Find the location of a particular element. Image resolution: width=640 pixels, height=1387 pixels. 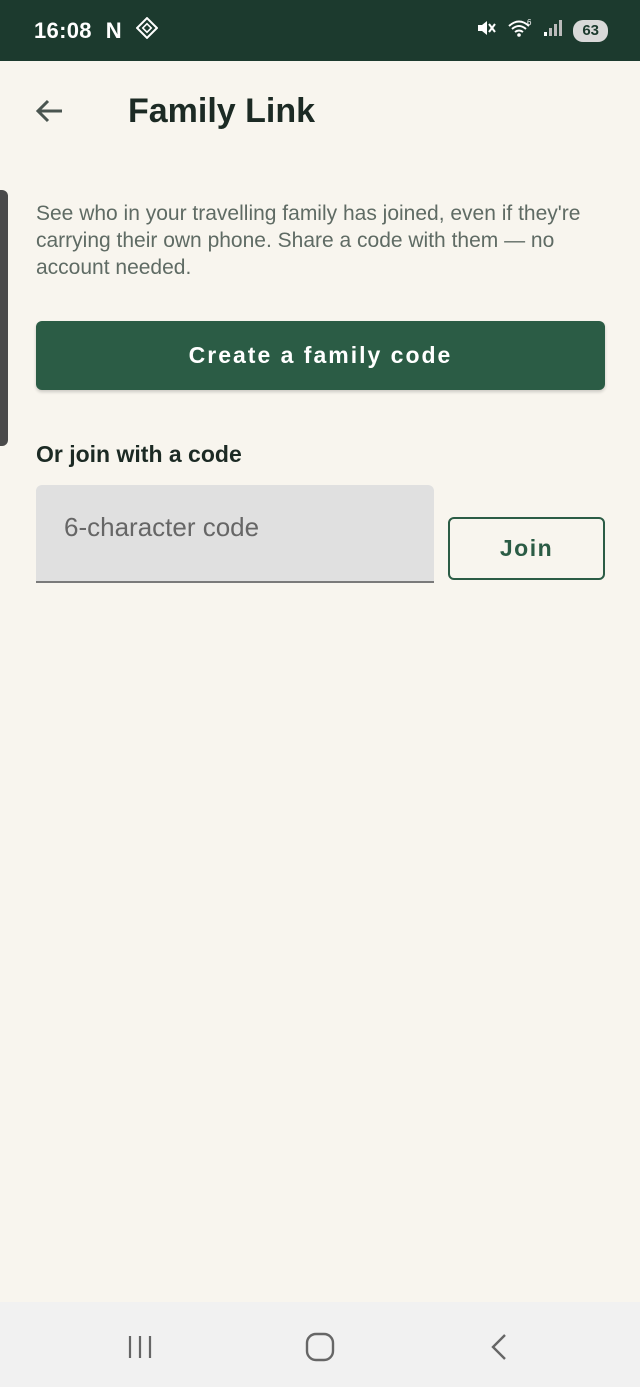

wifi-icon: 6 is located at coordinates (520, 30).